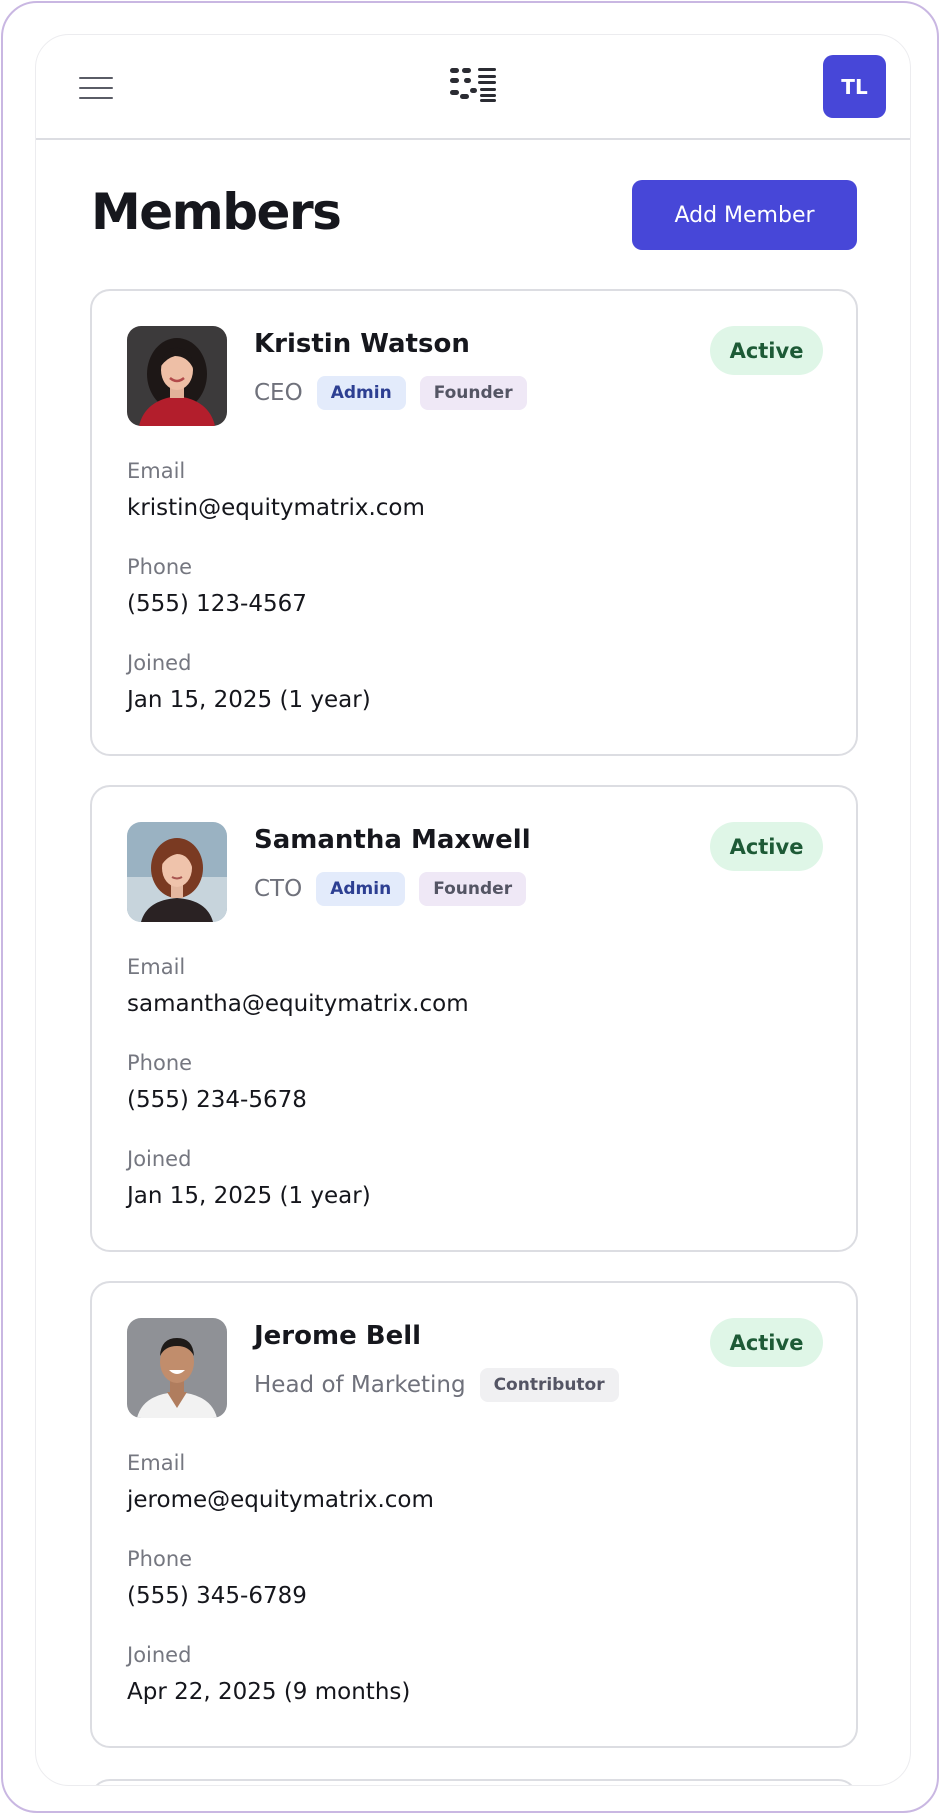  Describe the element at coordinates (360, 1385) in the screenshot. I see `member-role: Head of Marketing` at that location.